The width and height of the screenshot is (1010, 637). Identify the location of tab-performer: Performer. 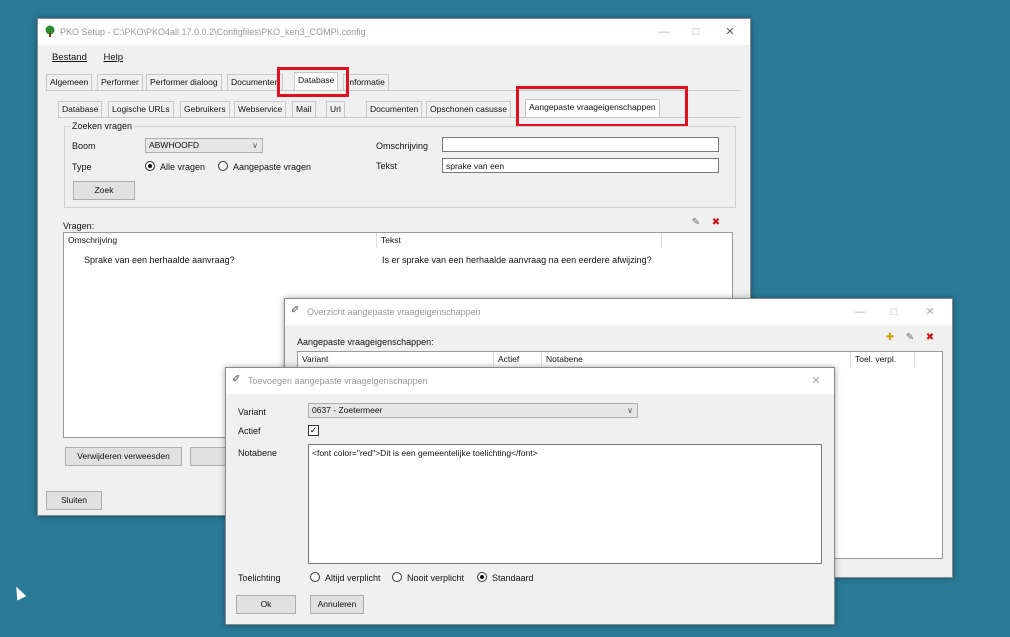
(120, 82).